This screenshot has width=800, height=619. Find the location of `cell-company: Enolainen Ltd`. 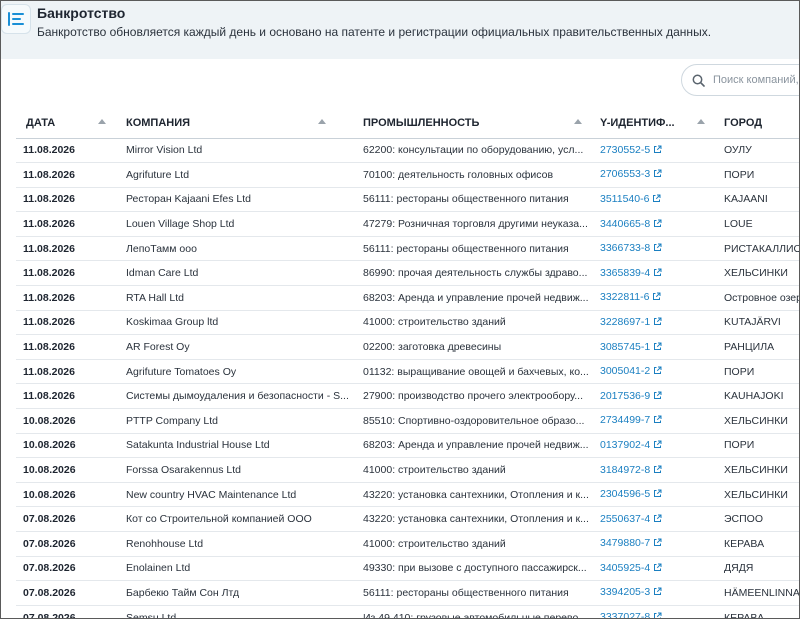

cell-company: Enolainen Ltd is located at coordinates (234, 569).